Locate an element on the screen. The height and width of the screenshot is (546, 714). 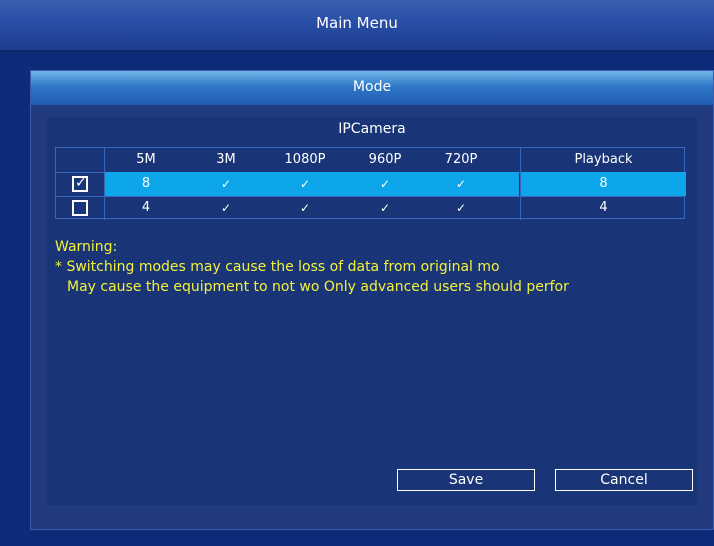
cell-playback: 8 is located at coordinates (603, 183).